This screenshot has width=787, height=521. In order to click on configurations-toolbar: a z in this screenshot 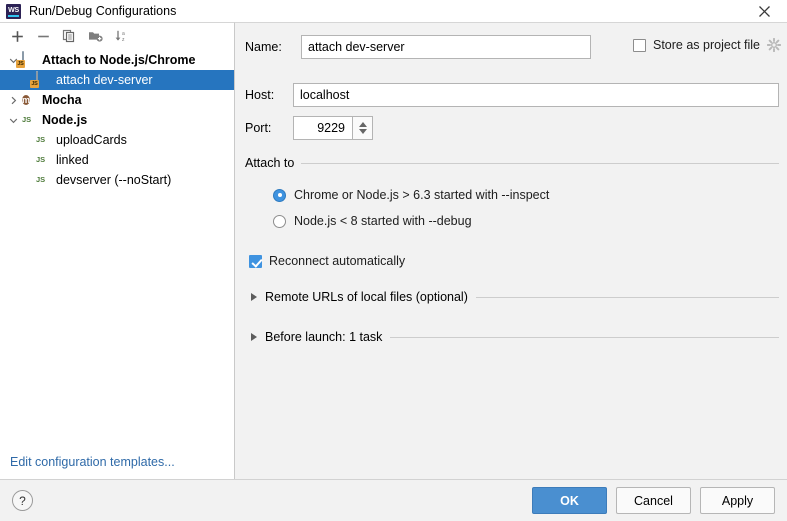, I will do `click(117, 36)`.